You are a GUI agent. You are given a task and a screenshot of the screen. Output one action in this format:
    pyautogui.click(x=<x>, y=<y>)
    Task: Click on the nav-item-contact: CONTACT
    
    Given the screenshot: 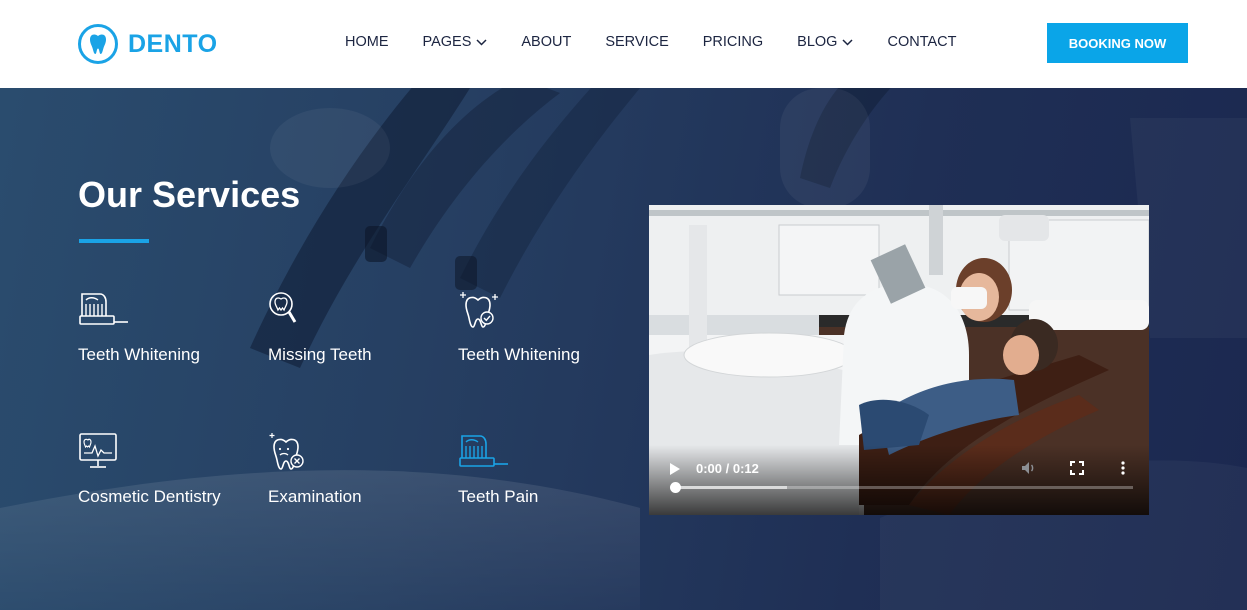 What is the action you would take?
    pyautogui.click(x=921, y=42)
    